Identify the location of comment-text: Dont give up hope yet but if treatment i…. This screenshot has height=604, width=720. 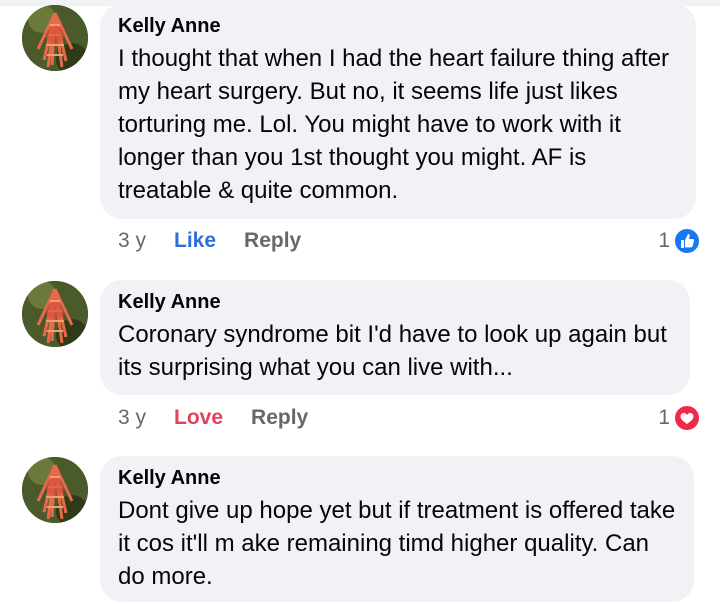
(397, 543).